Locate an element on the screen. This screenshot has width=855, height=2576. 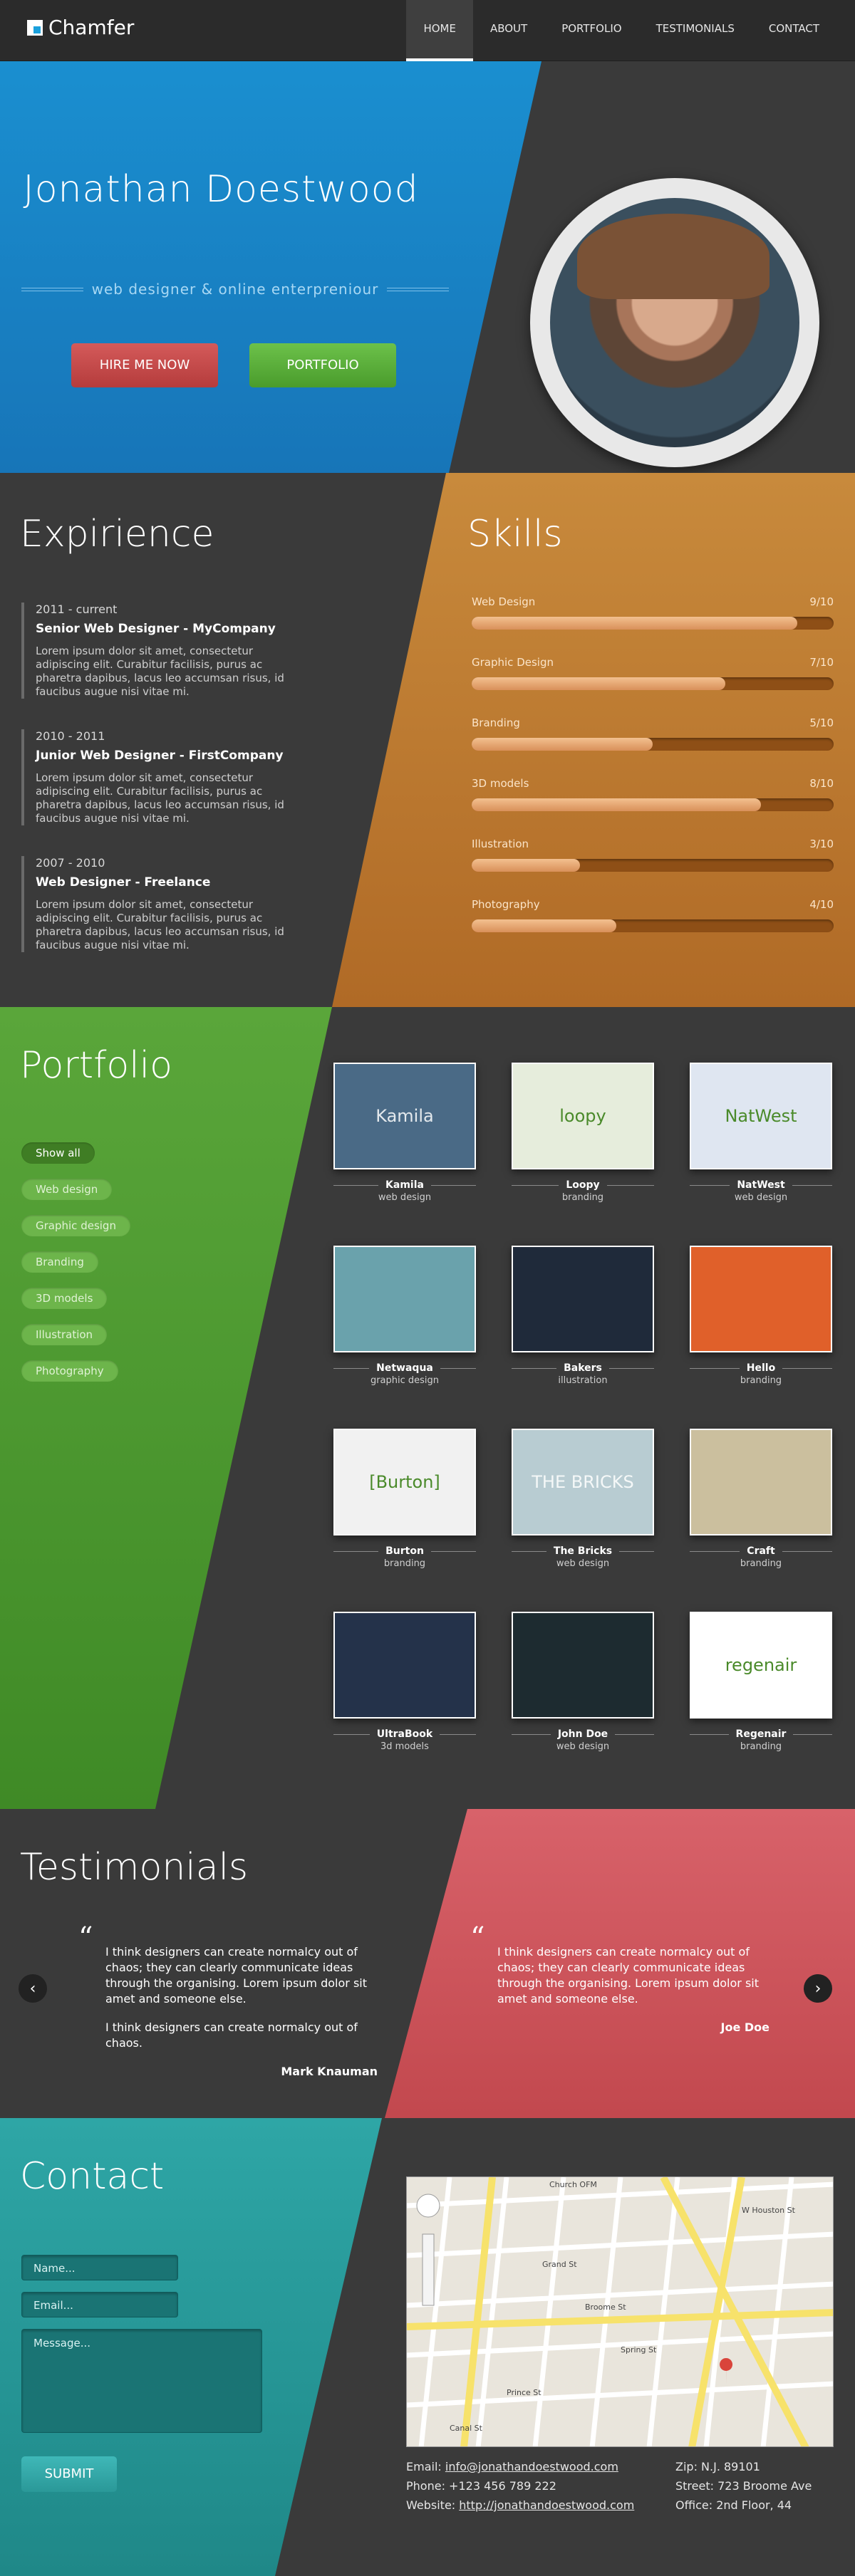
portfolio-thumbnail: NatWest is located at coordinates (761, 1116).